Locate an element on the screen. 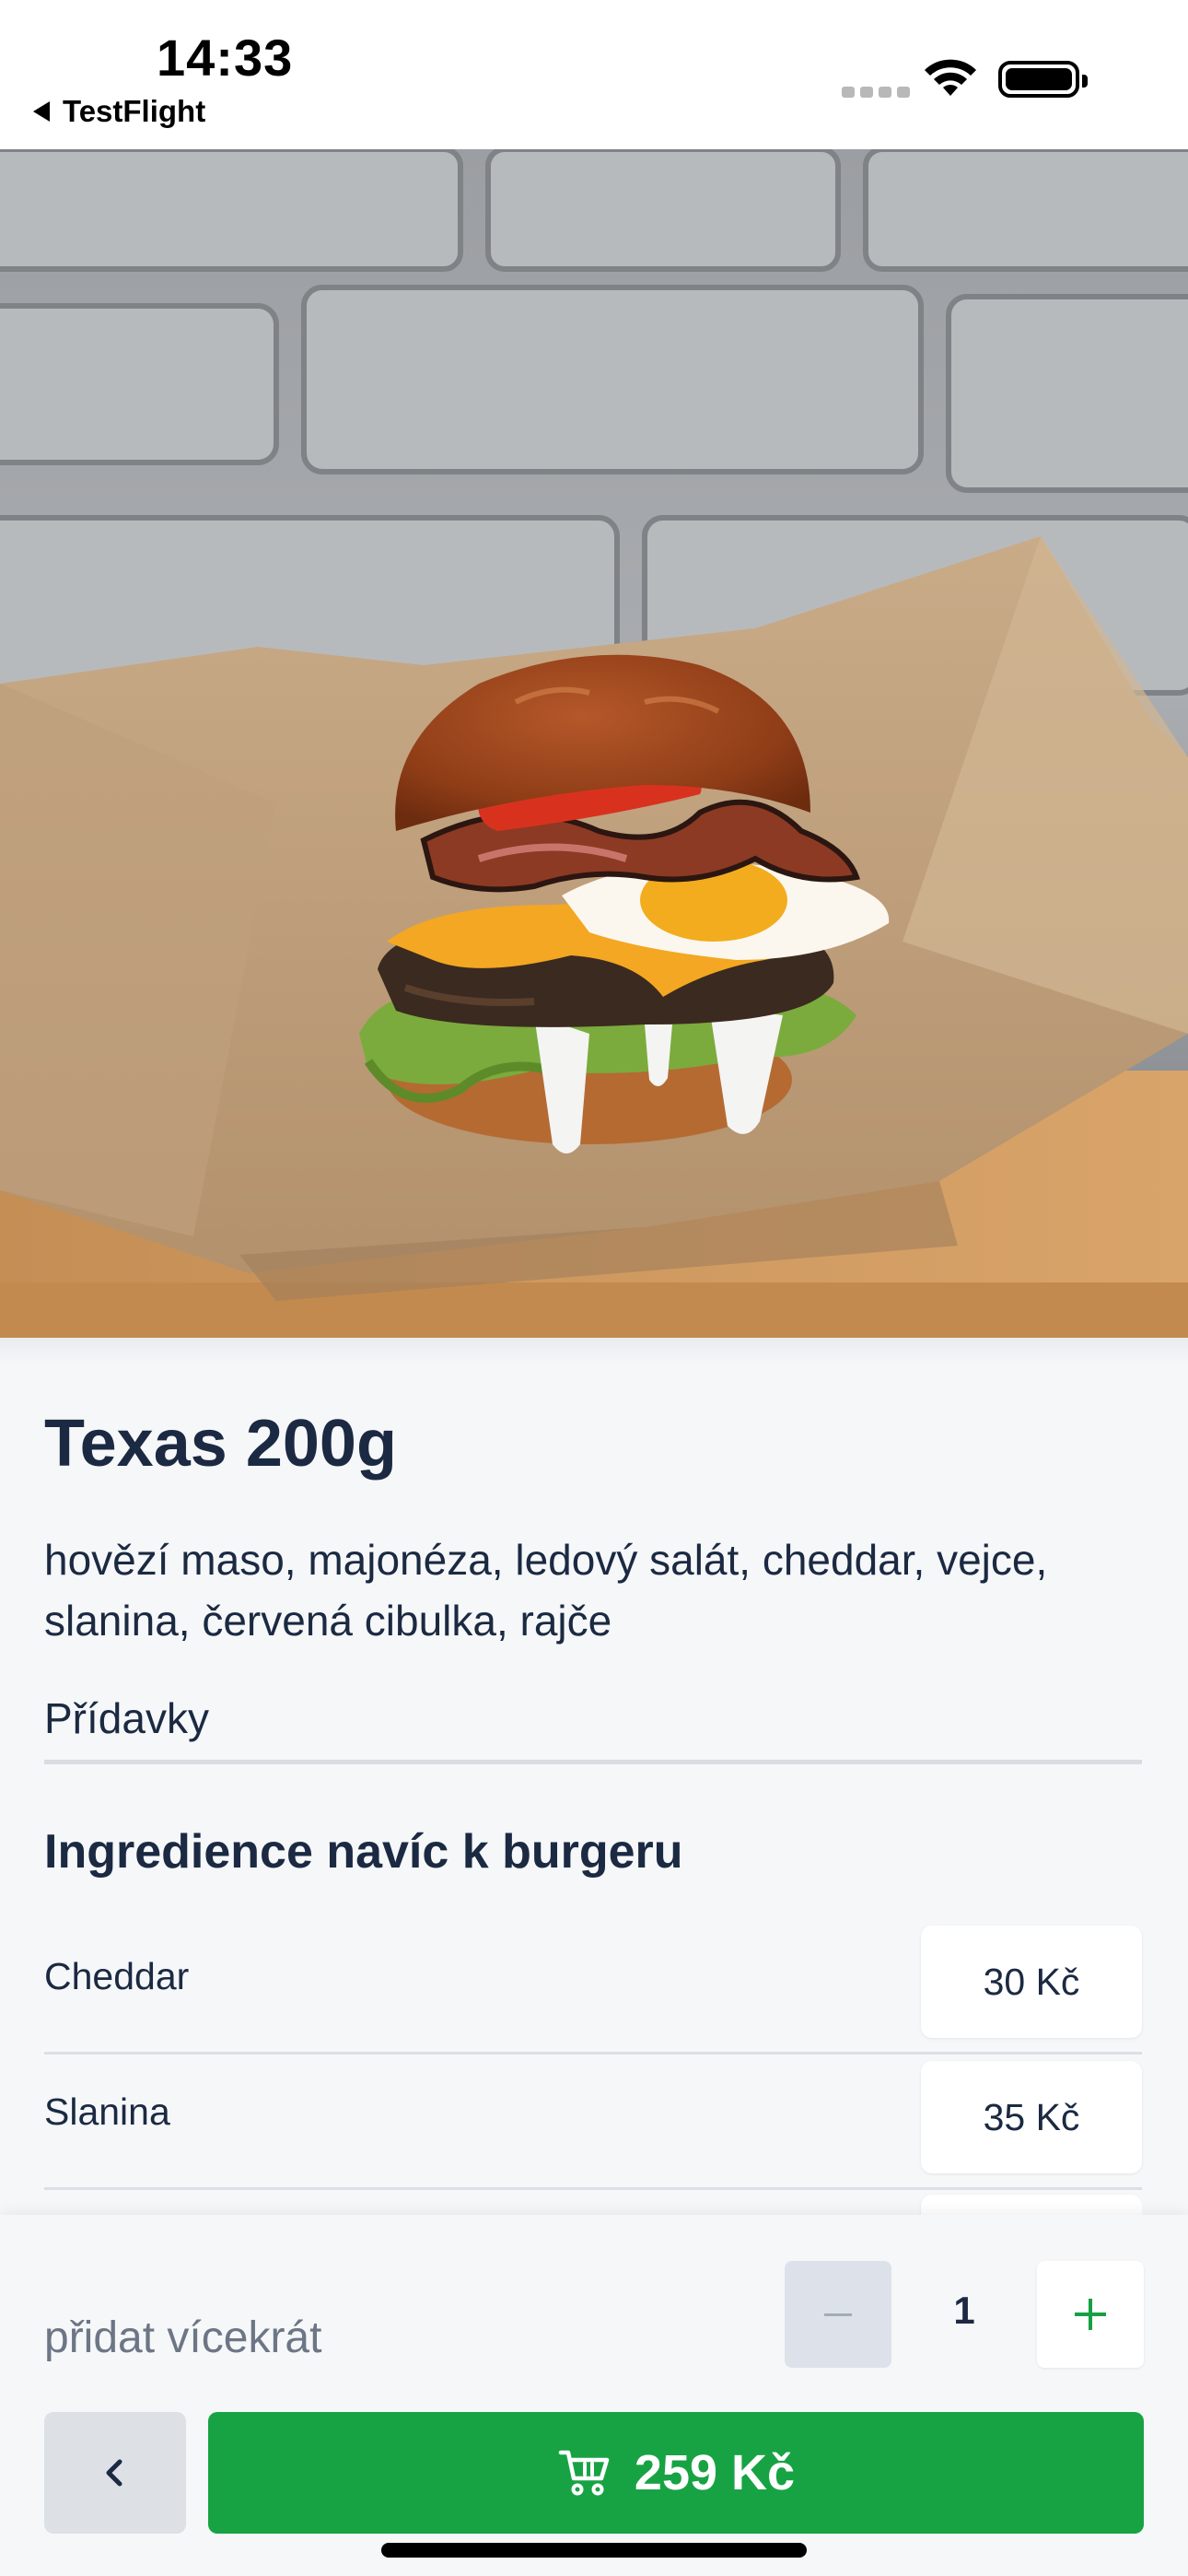 The width and height of the screenshot is (1188, 2576). extras-list: Cheddar 30 Kč Slanina 35 Kč is located at coordinates (593, 2071).